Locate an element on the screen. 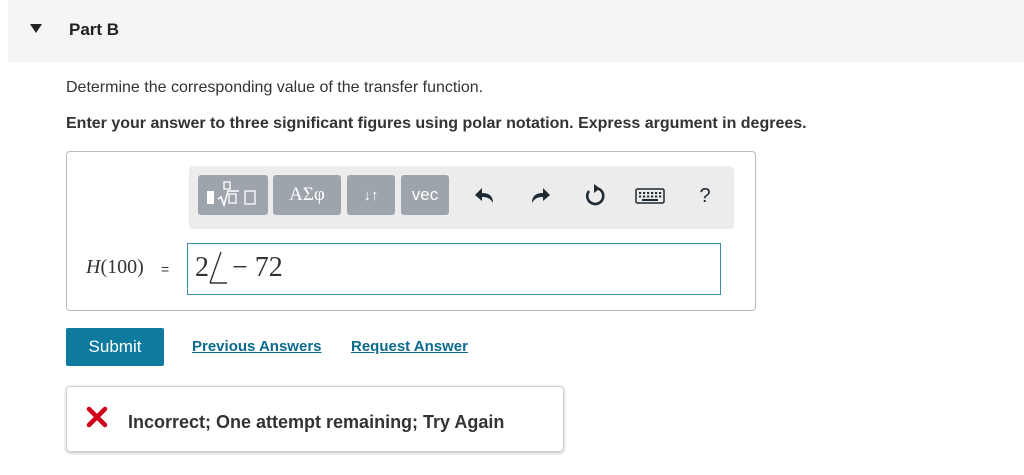 Image resolution: width=1024 pixels, height=475 pixels. help-button: ? is located at coordinates (705, 196).